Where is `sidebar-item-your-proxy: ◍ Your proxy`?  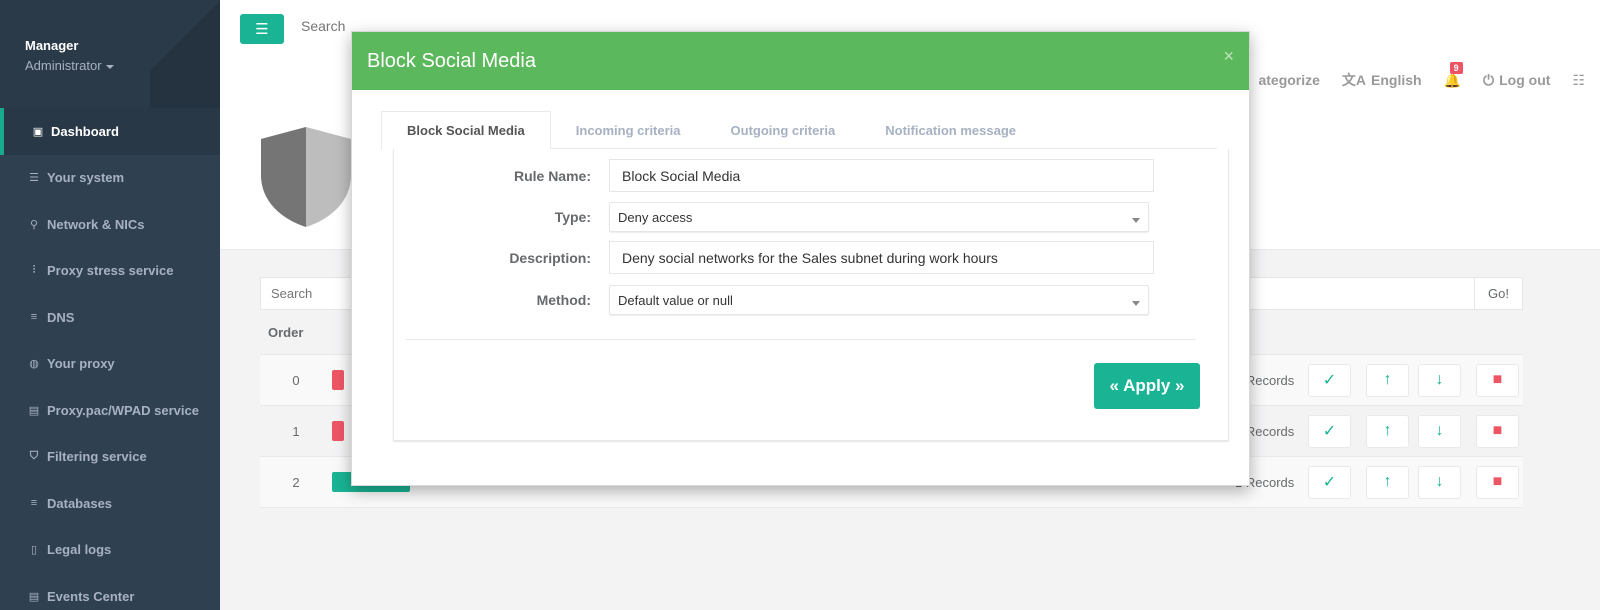 sidebar-item-your-proxy: ◍ Your proxy is located at coordinates (110, 364).